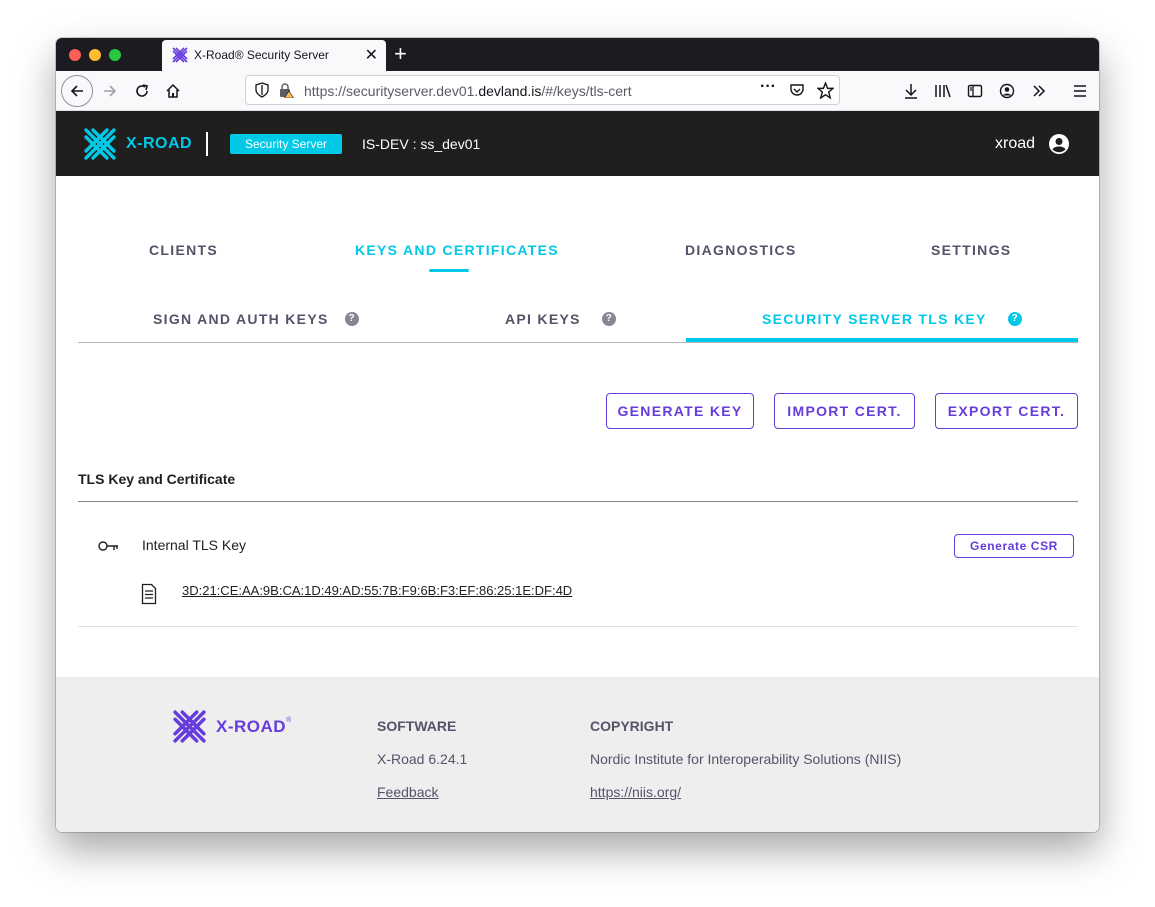 This screenshot has width=1155, height=907. I want to click on tab-clients: CLIENTS, so click(183, 250).